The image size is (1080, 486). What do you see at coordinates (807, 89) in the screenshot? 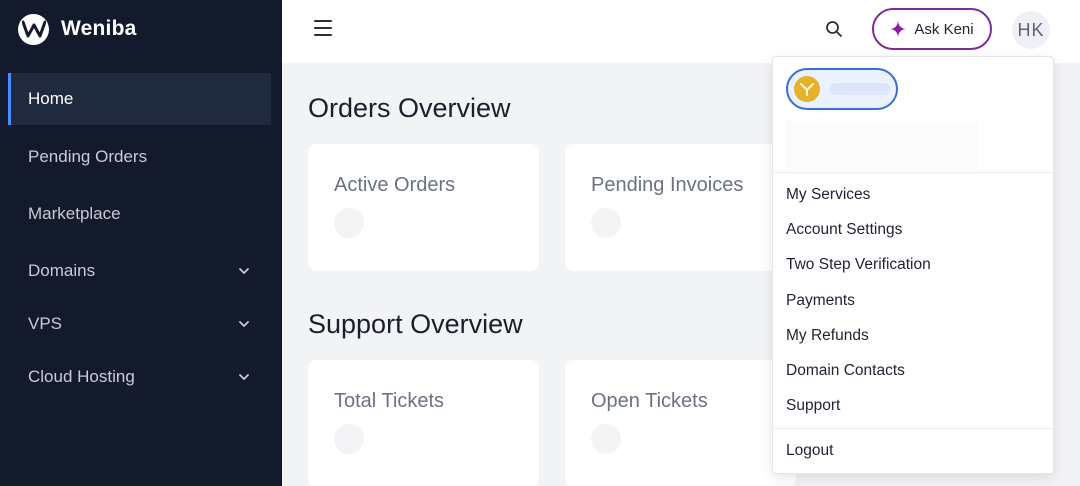
I see `coin-icon` at bounding box center [807, 89].